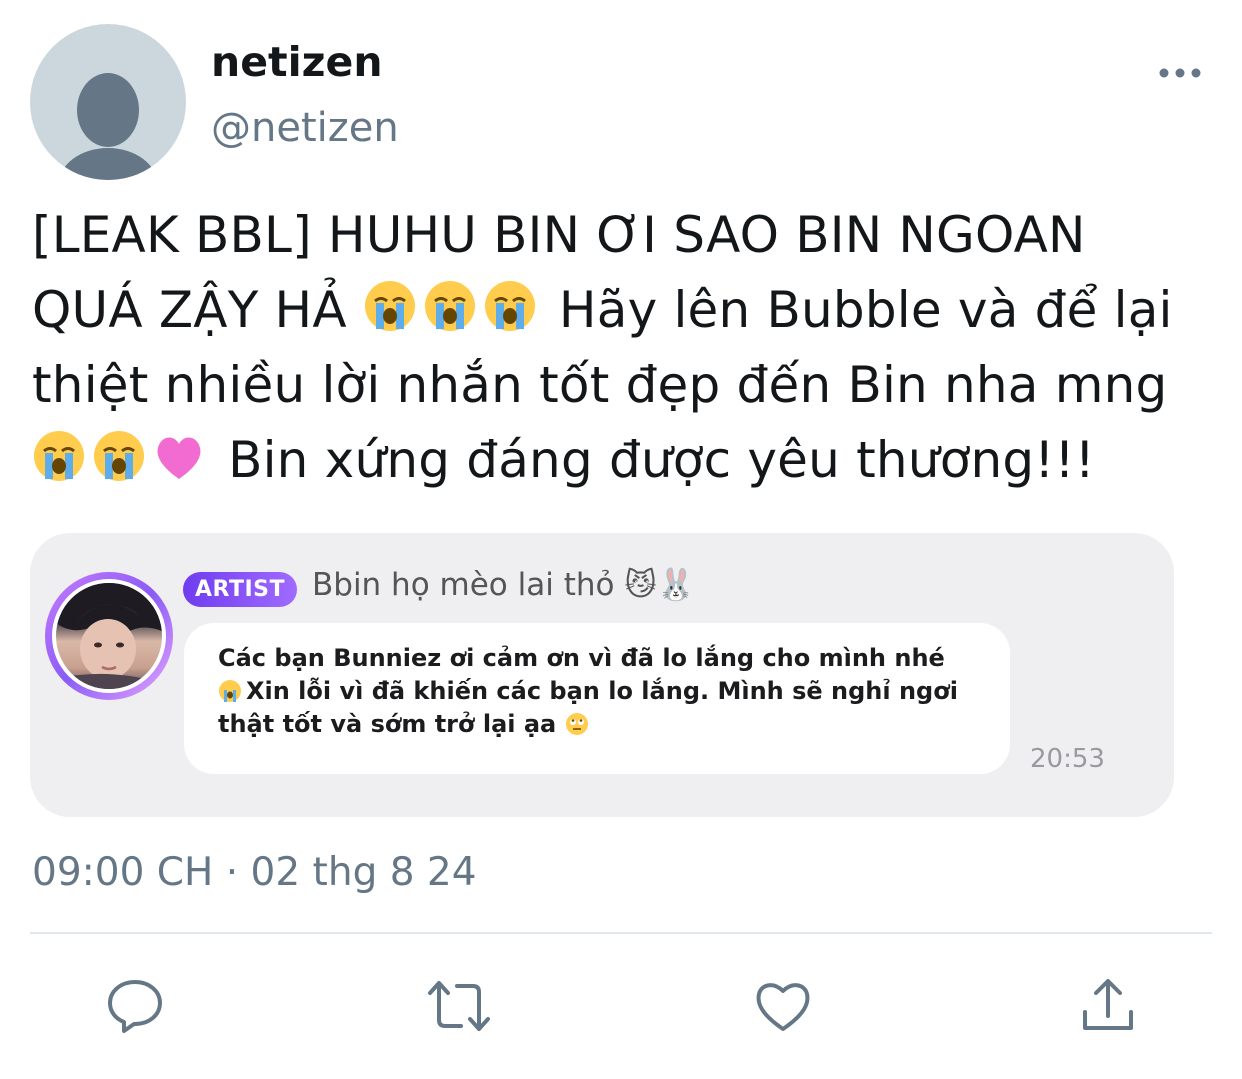 The image size is (1242, 1079). What do you see at coordinates (108, 126) in the screenshot?
I see `default-person-icon` at bounding box center [108, 126].